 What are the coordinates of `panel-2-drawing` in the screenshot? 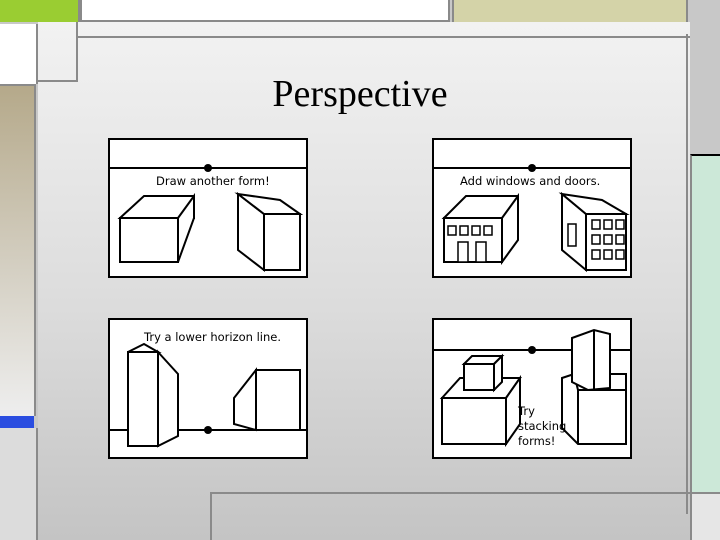 It's located at (532, 218).